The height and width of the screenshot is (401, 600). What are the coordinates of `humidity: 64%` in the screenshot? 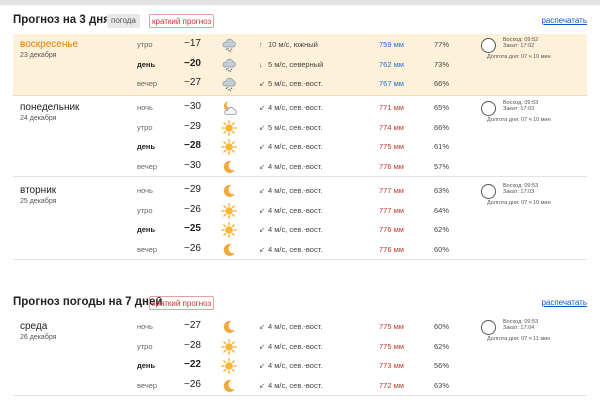 It's located at (442, 210).